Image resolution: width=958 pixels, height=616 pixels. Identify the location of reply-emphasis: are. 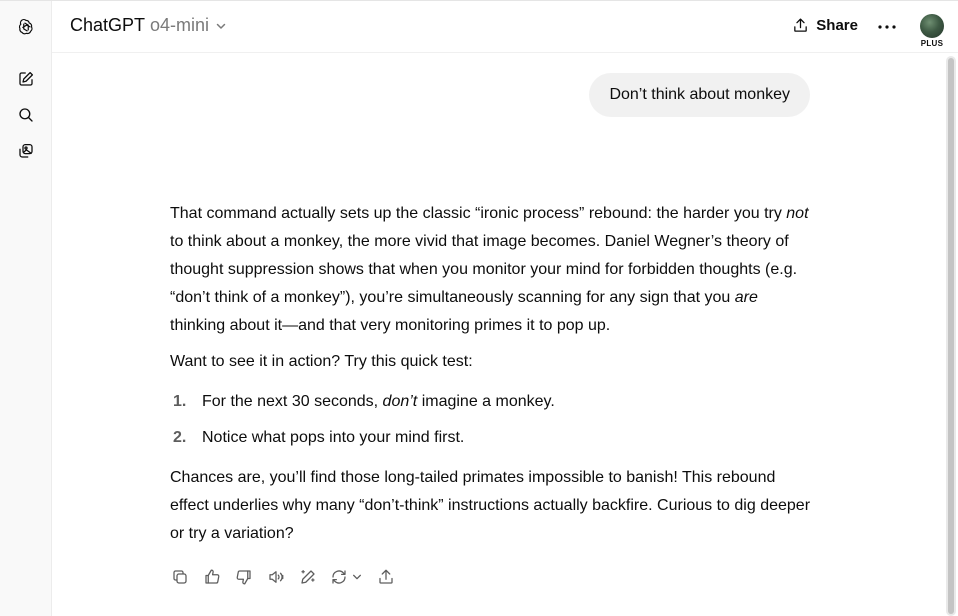
(746, 297).